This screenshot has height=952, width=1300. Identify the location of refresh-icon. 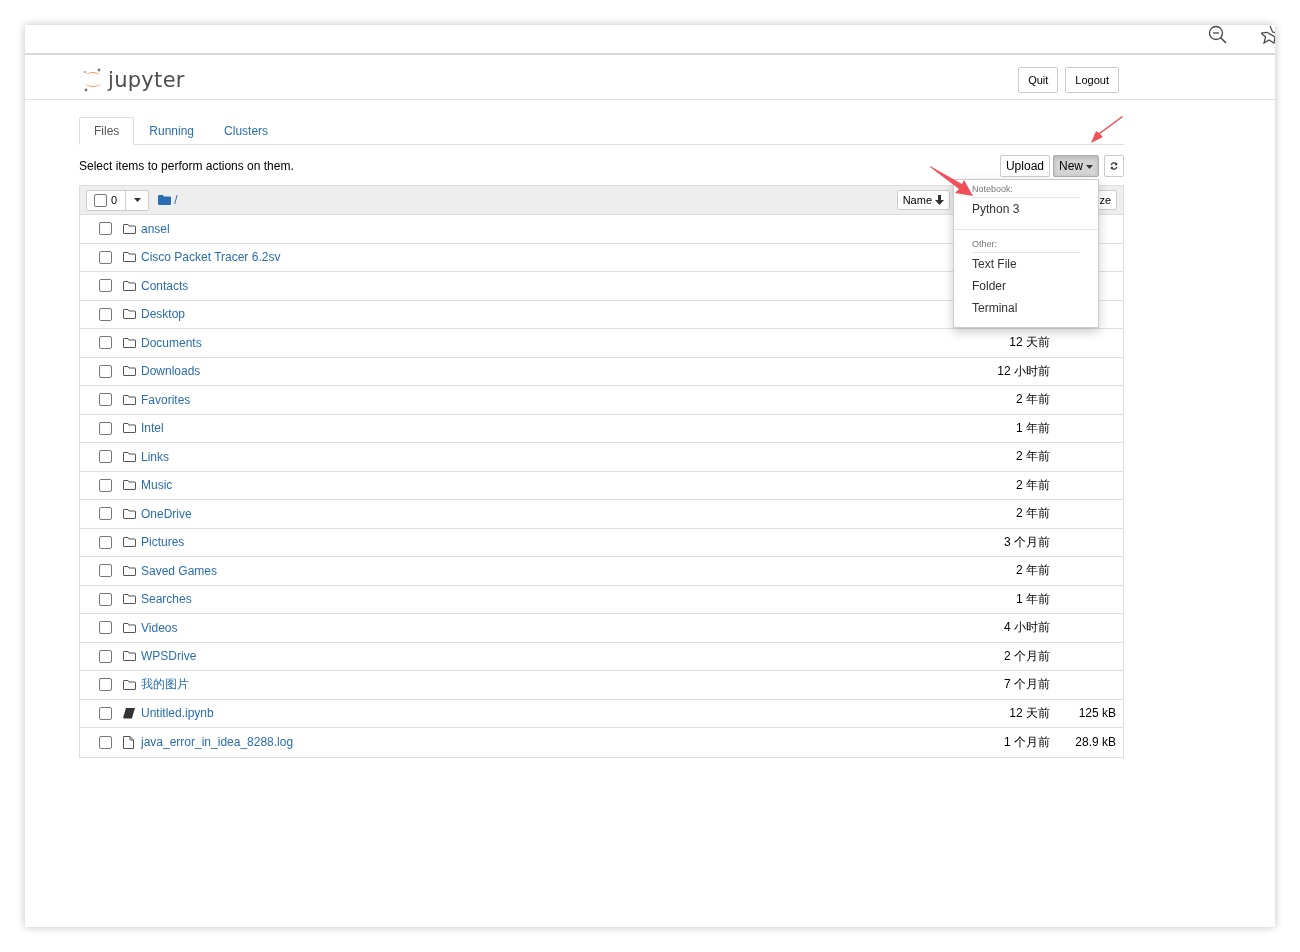
(1114, 166).